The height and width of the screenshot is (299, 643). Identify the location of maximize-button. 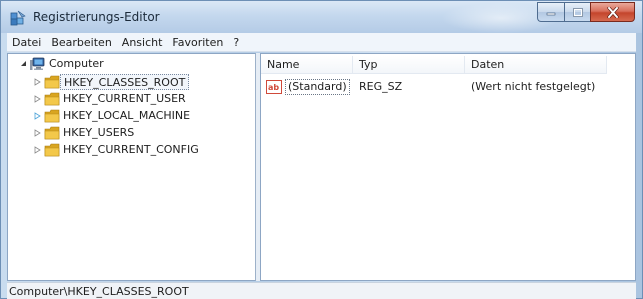
(577, 12).